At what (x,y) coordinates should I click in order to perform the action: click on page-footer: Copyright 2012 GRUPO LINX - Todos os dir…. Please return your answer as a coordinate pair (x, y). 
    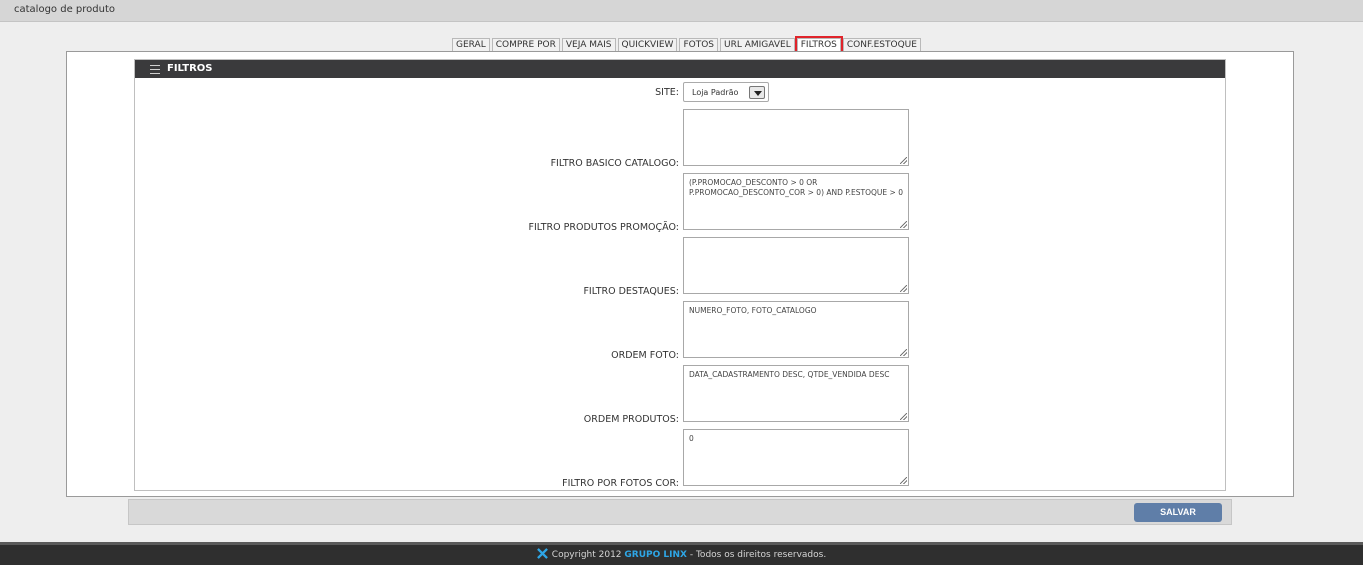
    Looking at the image, I should click on (681, 553).